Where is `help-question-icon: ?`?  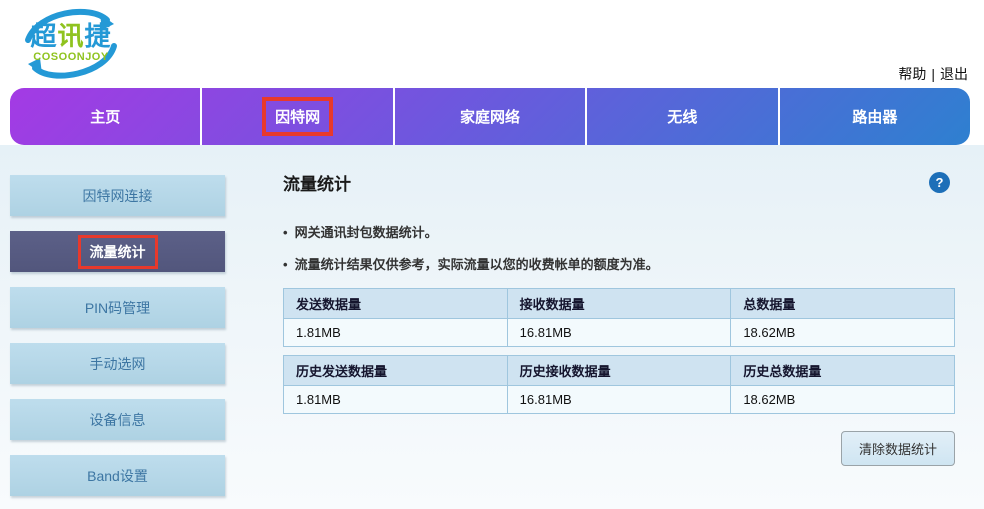
help-question-icon: ? is located at coordinates (939, 182).